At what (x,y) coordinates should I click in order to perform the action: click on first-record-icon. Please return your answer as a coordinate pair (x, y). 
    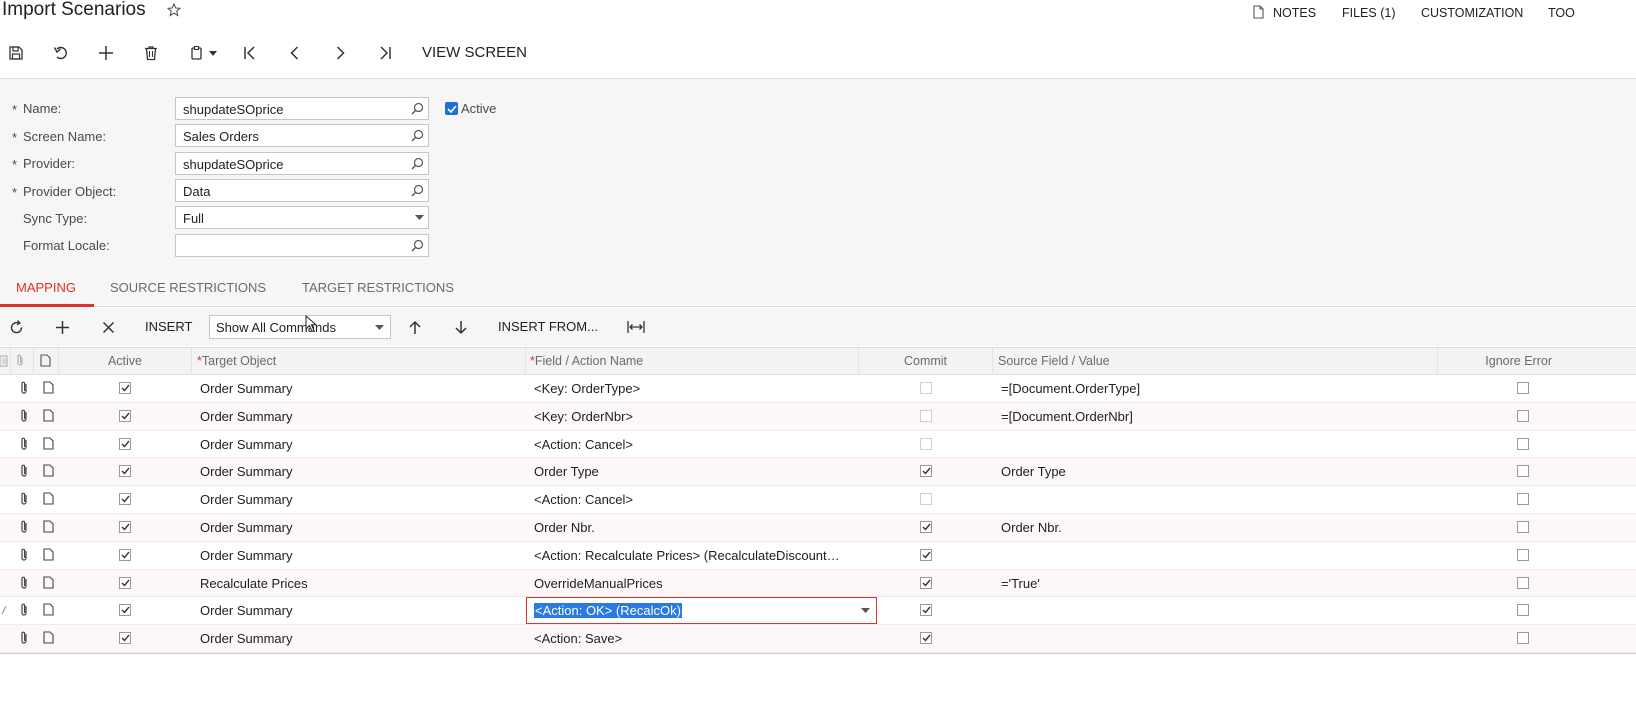
    Looking at the image, I should click on (250, 53).